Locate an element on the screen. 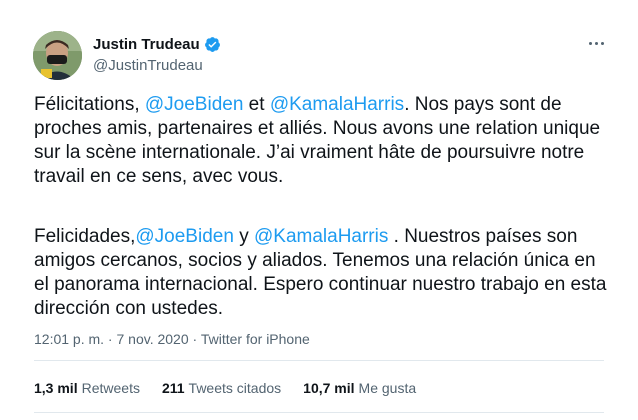  avatar is located at coordinates (57, 55).